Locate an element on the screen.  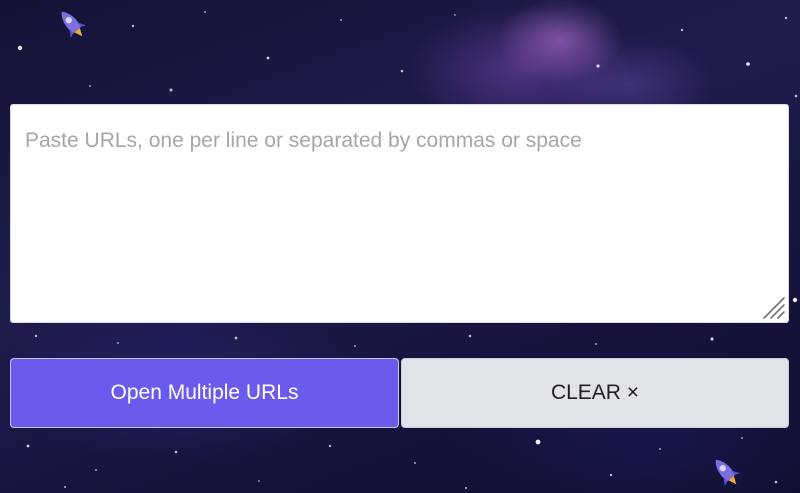
clear-button: CLEAR × is located at coordinates (595, 393).